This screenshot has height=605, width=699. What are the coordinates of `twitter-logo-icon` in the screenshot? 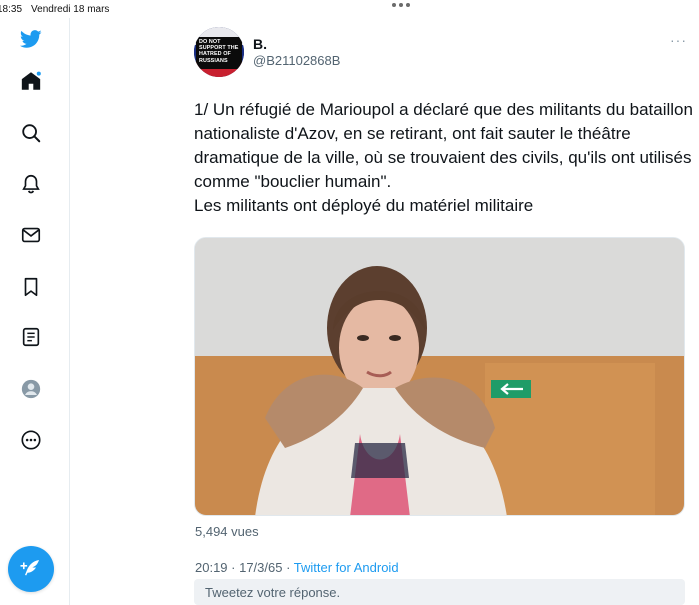 It's located at (31, 39).